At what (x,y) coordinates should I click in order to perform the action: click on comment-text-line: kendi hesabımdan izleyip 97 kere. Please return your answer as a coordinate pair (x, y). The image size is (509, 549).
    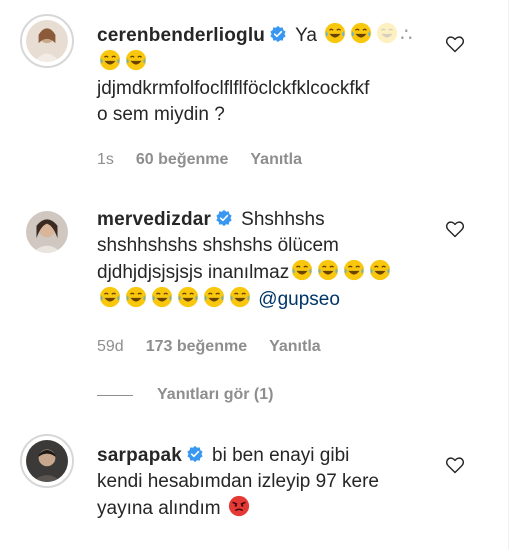
    Looking at the image, I should click on (238, 481).